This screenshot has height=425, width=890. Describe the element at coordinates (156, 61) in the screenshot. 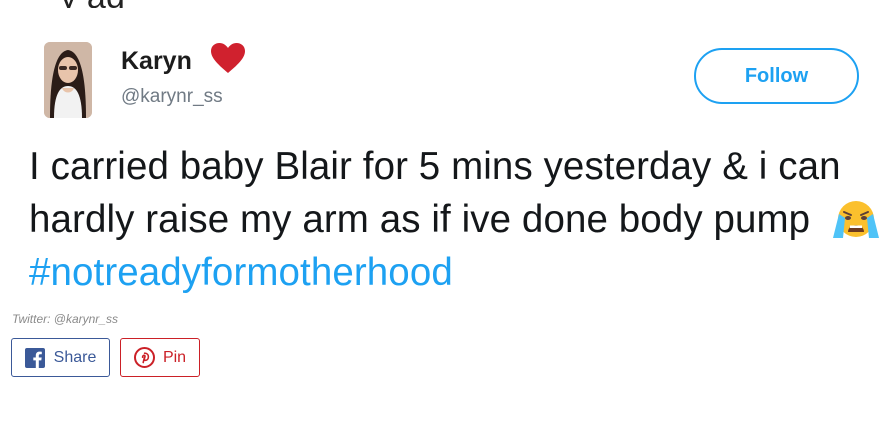

I see `author-name: Karyn` at that location.